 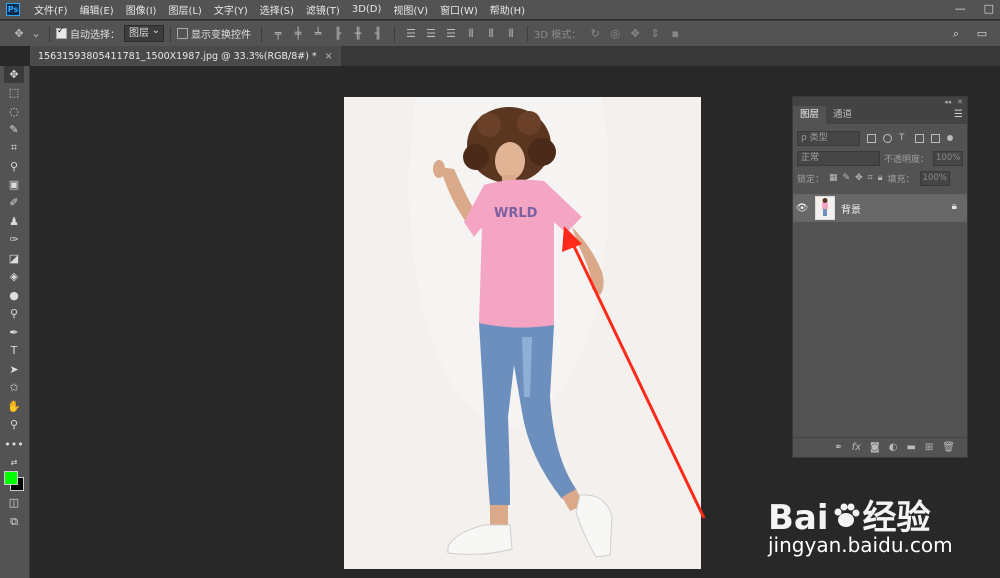 I want to click on panel-grip: ◂◂ ✕, so click(x=880, y=101).